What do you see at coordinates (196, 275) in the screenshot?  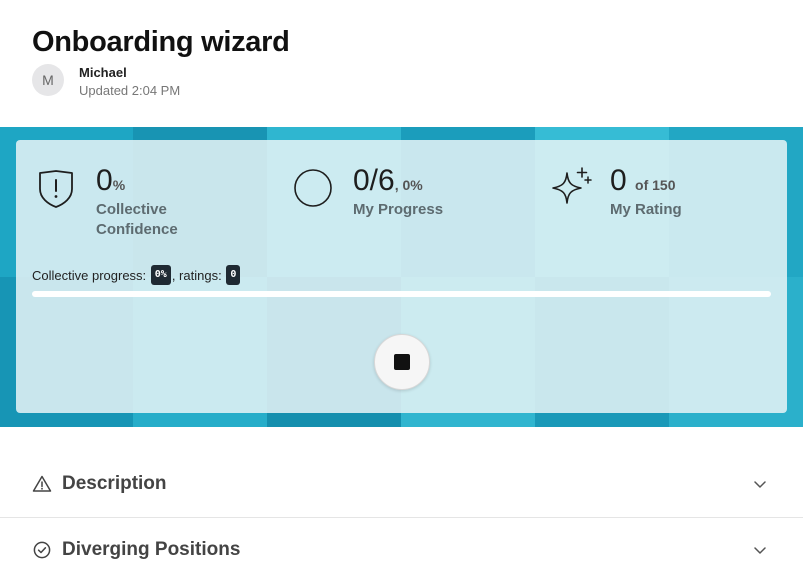 I see `collective-ratings-text: , ratings:` at bounding box center [196, 275].